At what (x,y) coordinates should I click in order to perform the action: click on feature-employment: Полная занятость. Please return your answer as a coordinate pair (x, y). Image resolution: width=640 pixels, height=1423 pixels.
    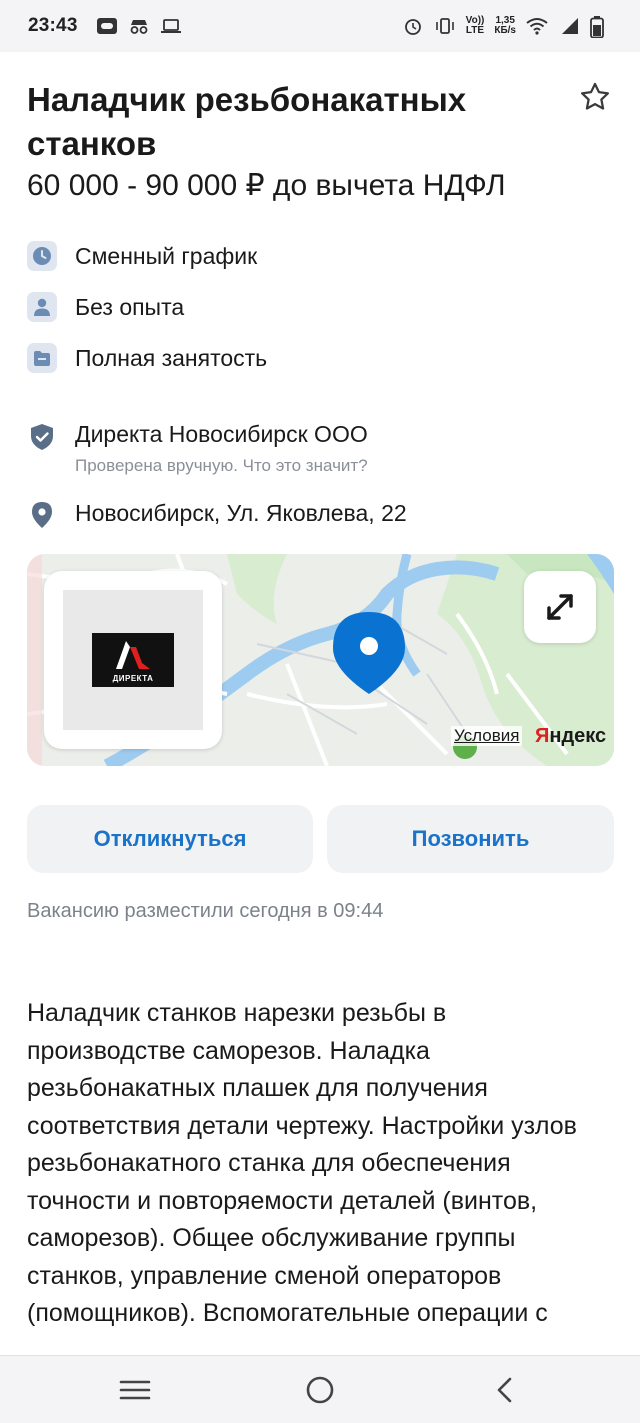
    Looking at the image, I should click on (147, 358).